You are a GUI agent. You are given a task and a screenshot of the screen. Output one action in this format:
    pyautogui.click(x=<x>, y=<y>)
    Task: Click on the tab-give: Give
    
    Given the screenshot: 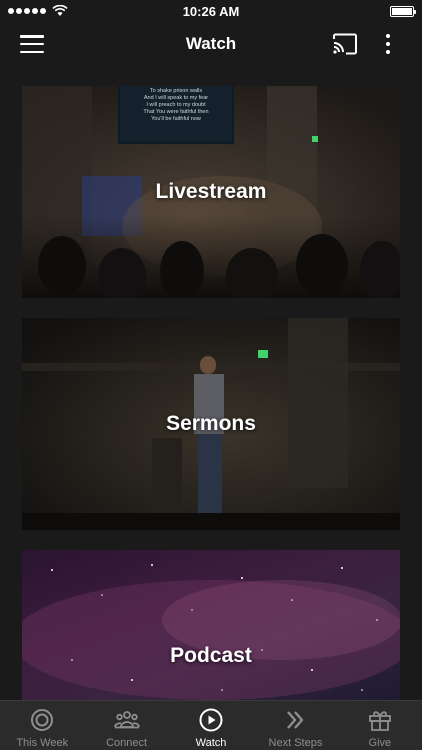 What is the action you would take?
    pyautogui.click(x=380, y=725)
    